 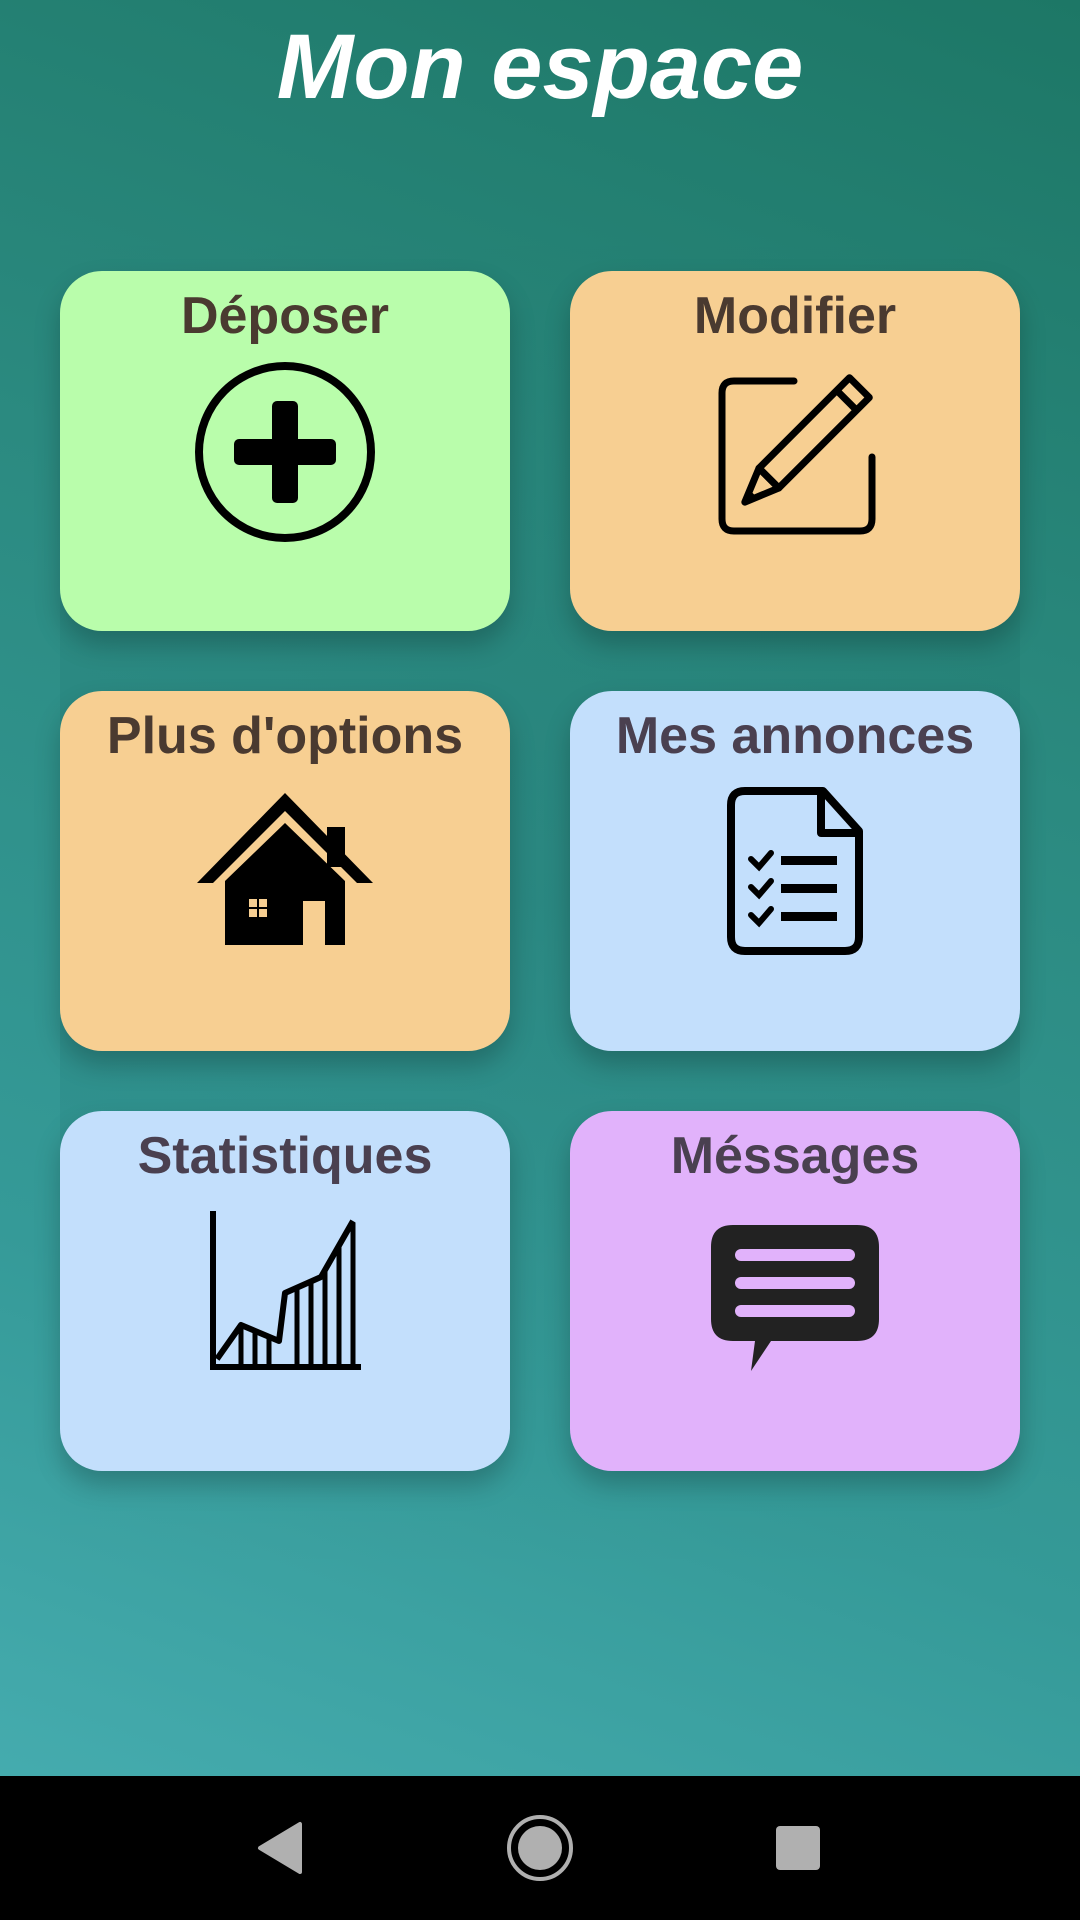 What do you see at coordinates (285, 454) in the screenshot?
I see `plus-circle-icon` at bounding box center [285, 454].